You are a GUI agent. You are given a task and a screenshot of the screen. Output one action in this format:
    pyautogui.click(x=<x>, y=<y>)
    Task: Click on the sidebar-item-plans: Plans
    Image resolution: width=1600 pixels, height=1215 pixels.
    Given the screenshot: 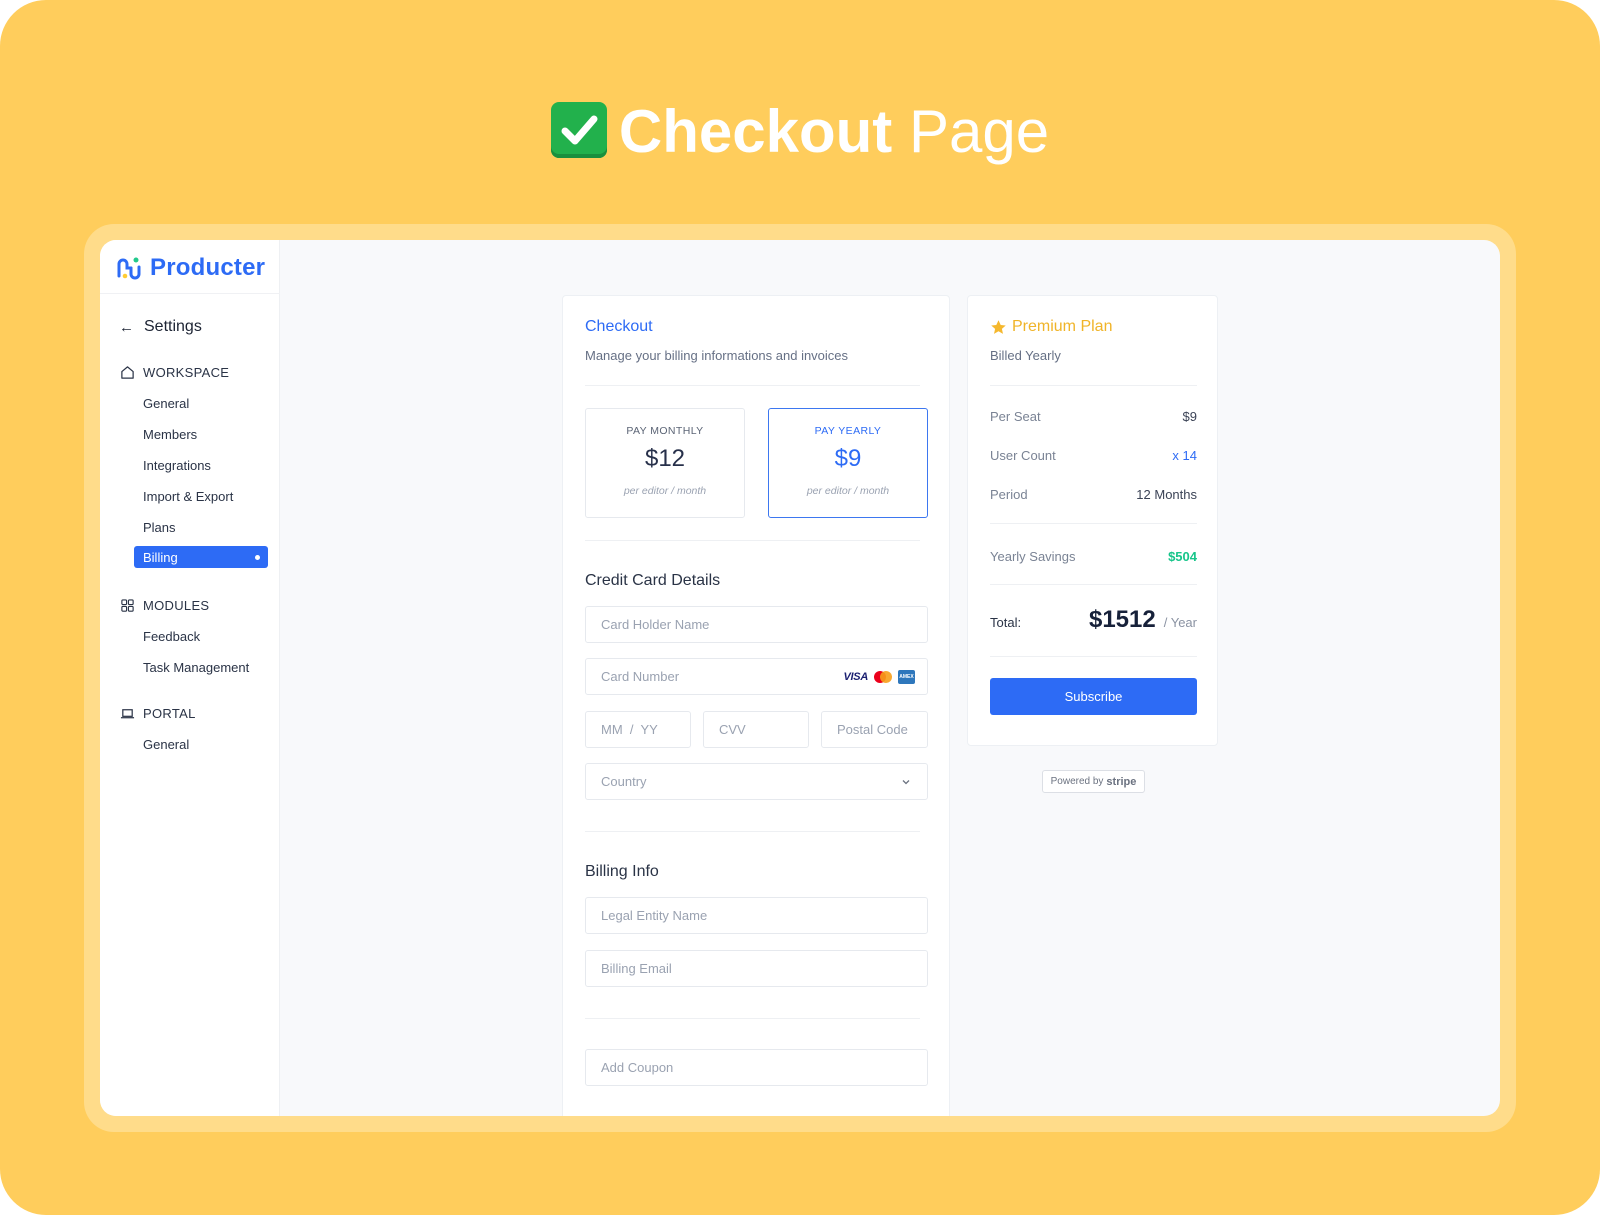 What is the action you would take?
    pyautogui.click(x=201, y=527)
    